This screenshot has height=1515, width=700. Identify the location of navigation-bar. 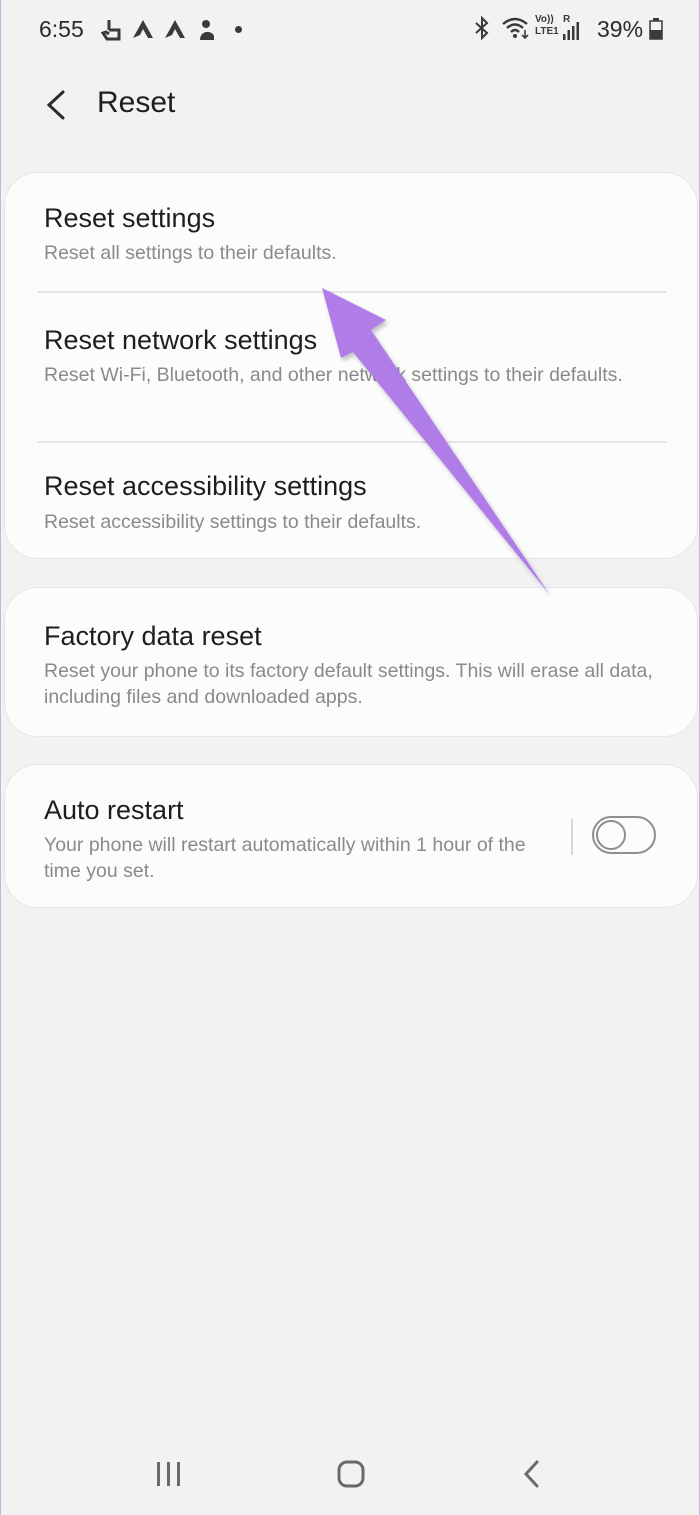
(350, 1475).